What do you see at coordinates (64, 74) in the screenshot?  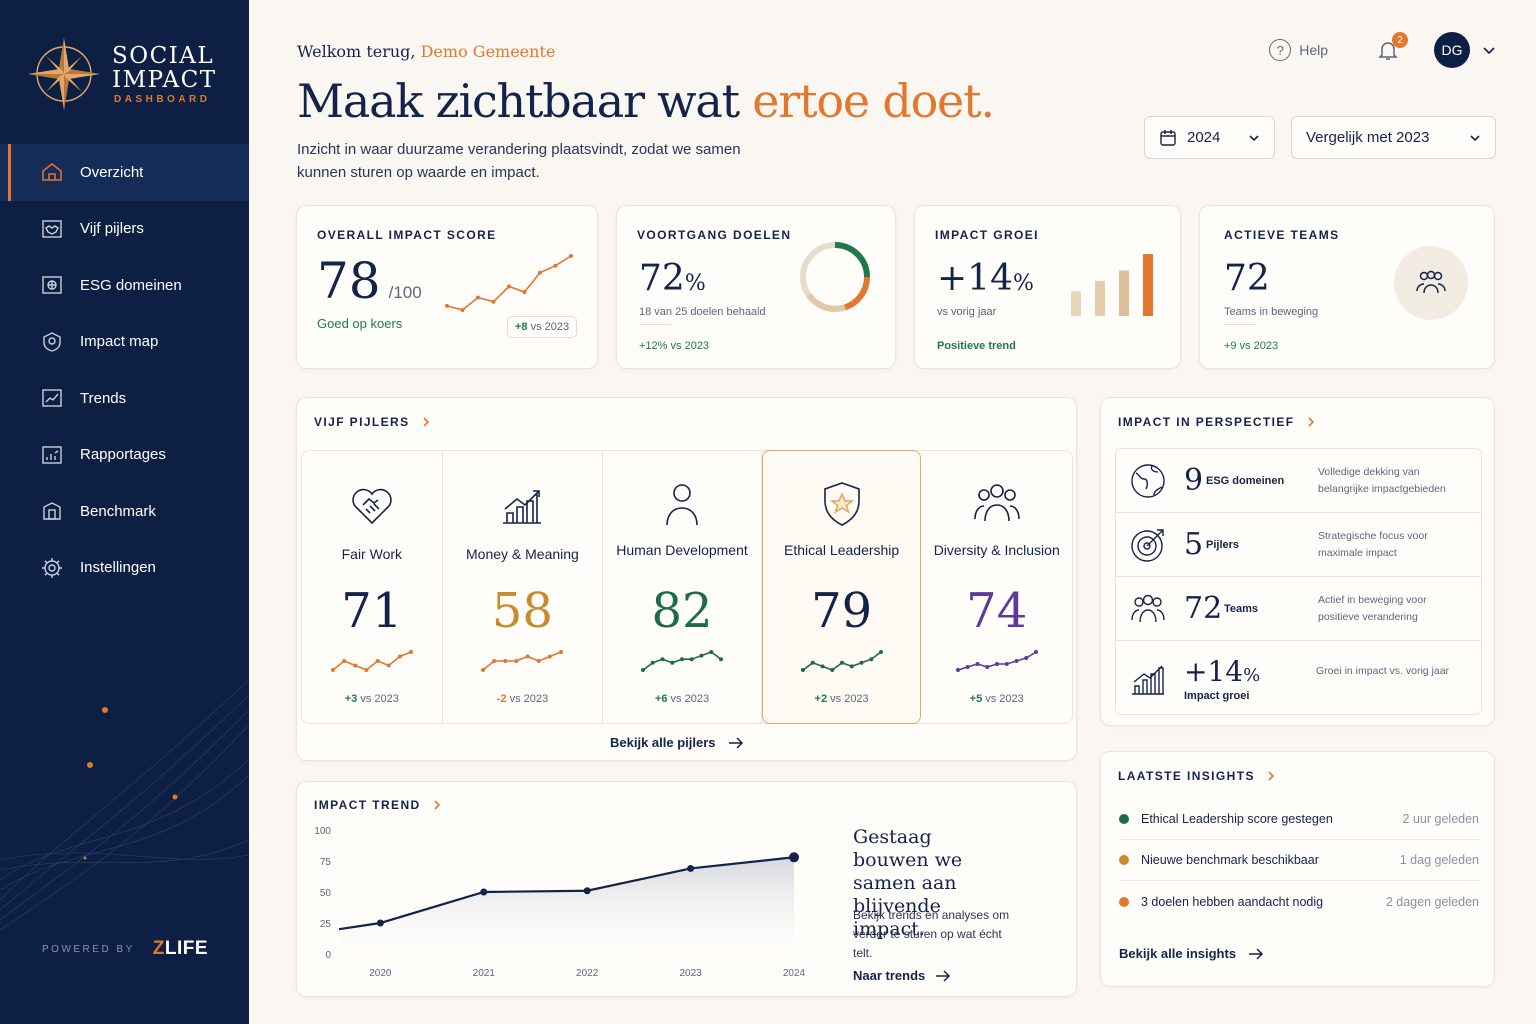 I see `compass-star-icon` at bounding box center [64, 74].